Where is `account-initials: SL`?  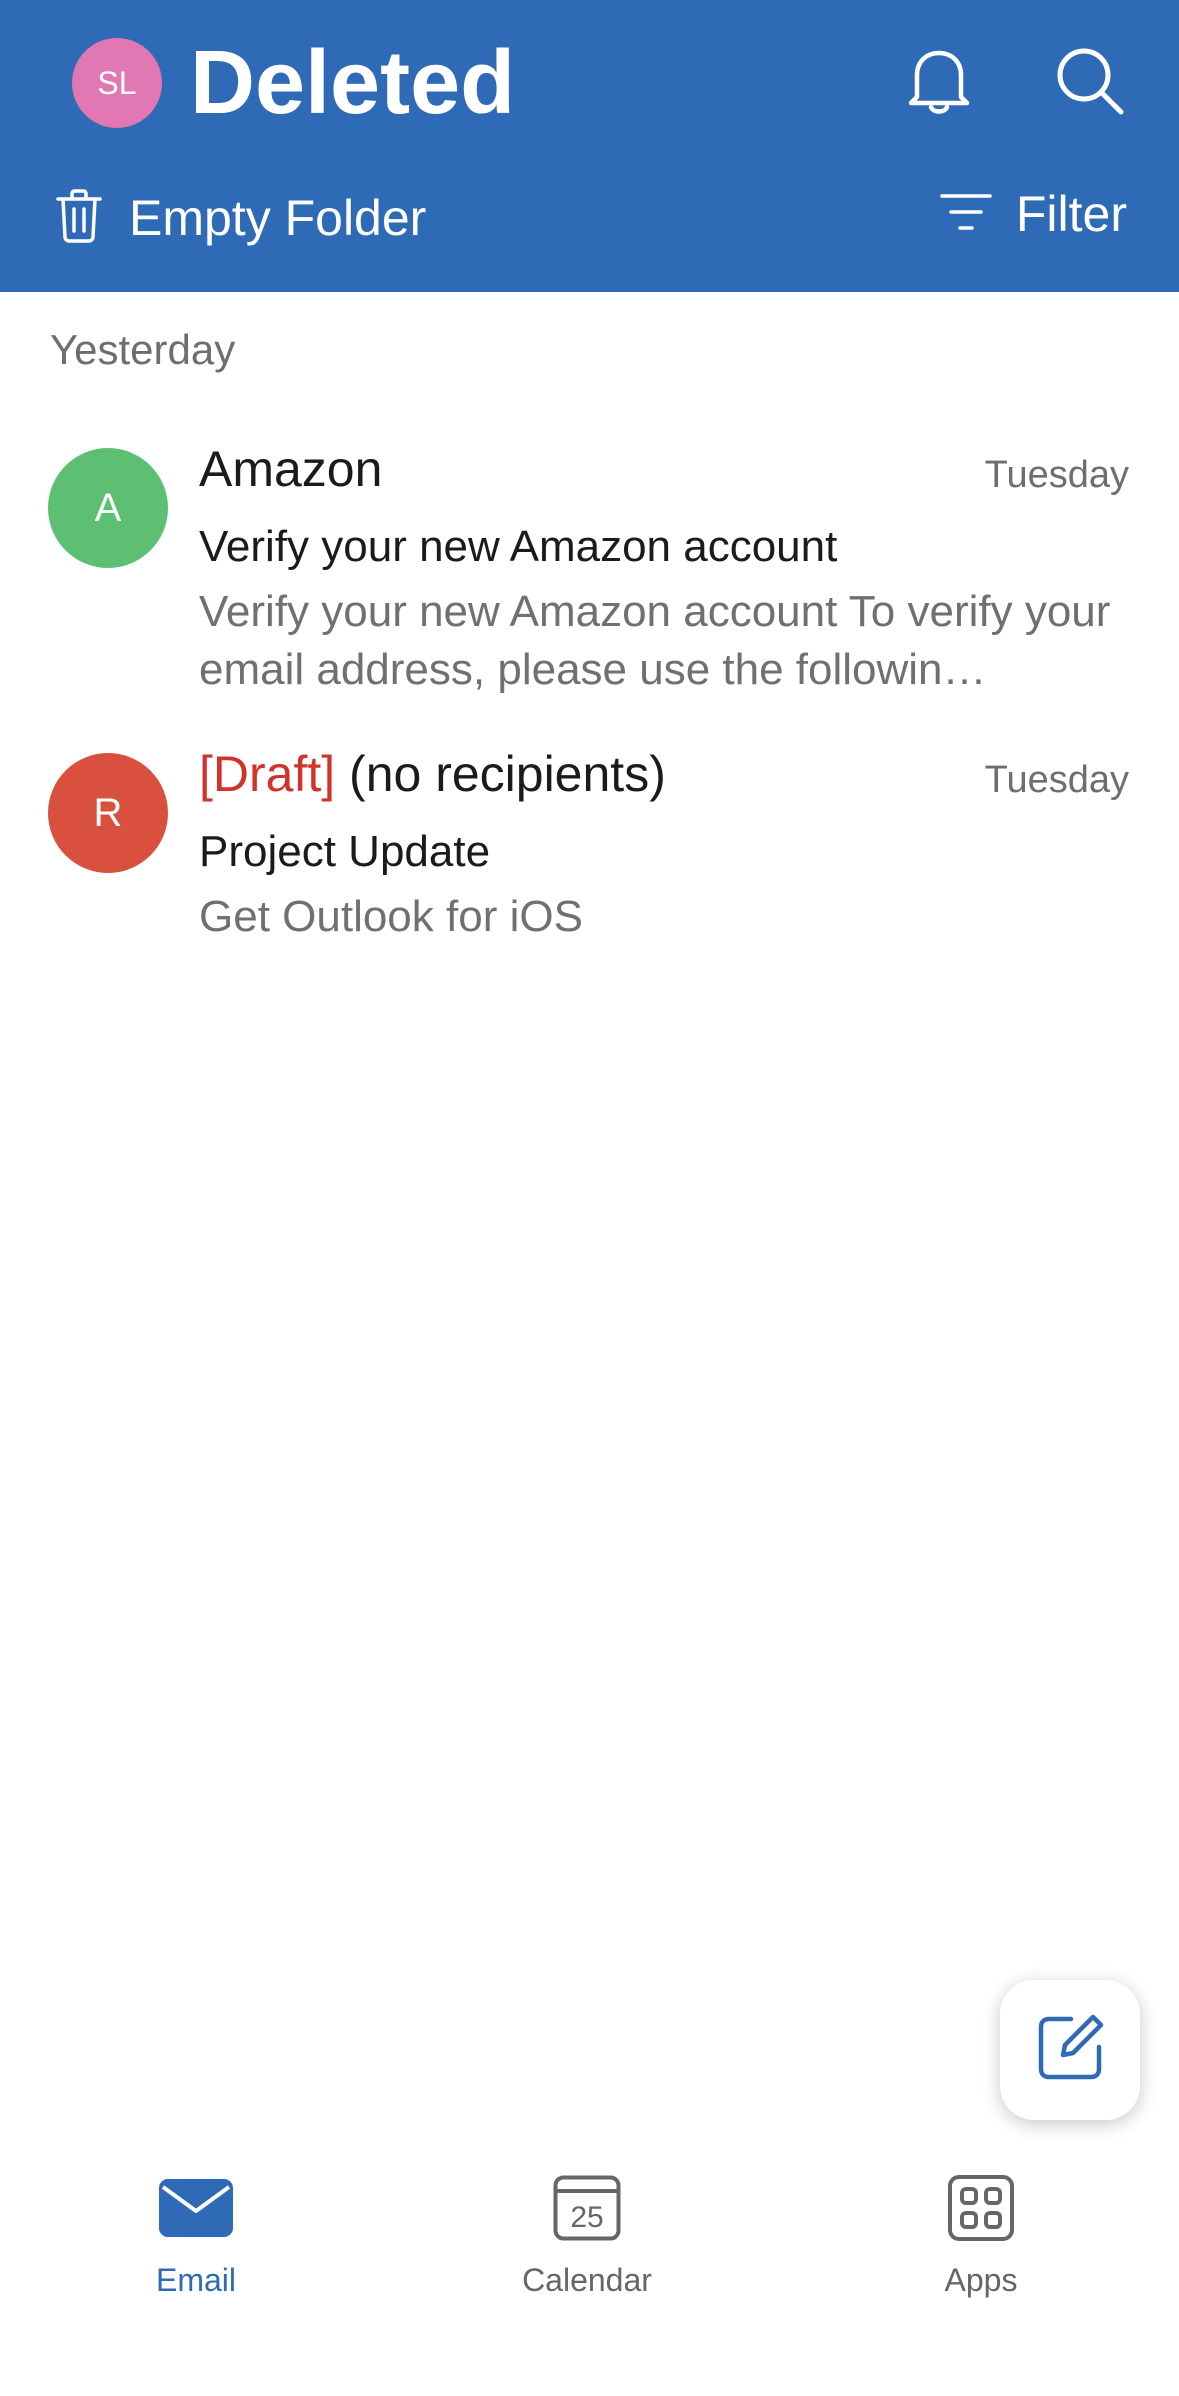
account-initials: SL is located at coordinates (117, 82).